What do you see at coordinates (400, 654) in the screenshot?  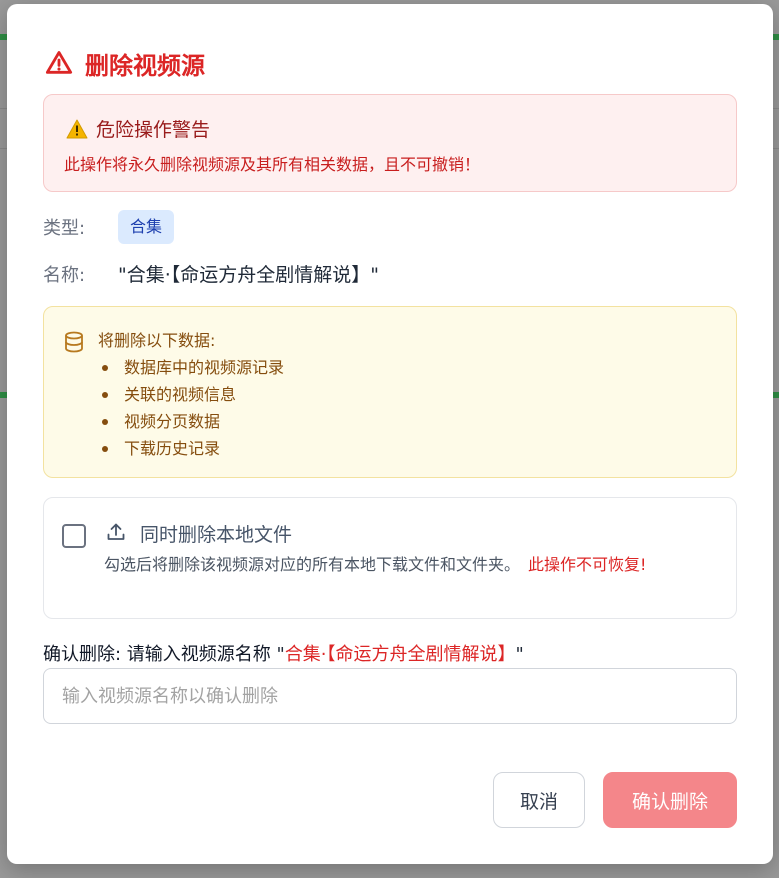 I see `confirm-source-name: 合集·【命运方舟全剧情解说】` at bounding box center [400, 654].